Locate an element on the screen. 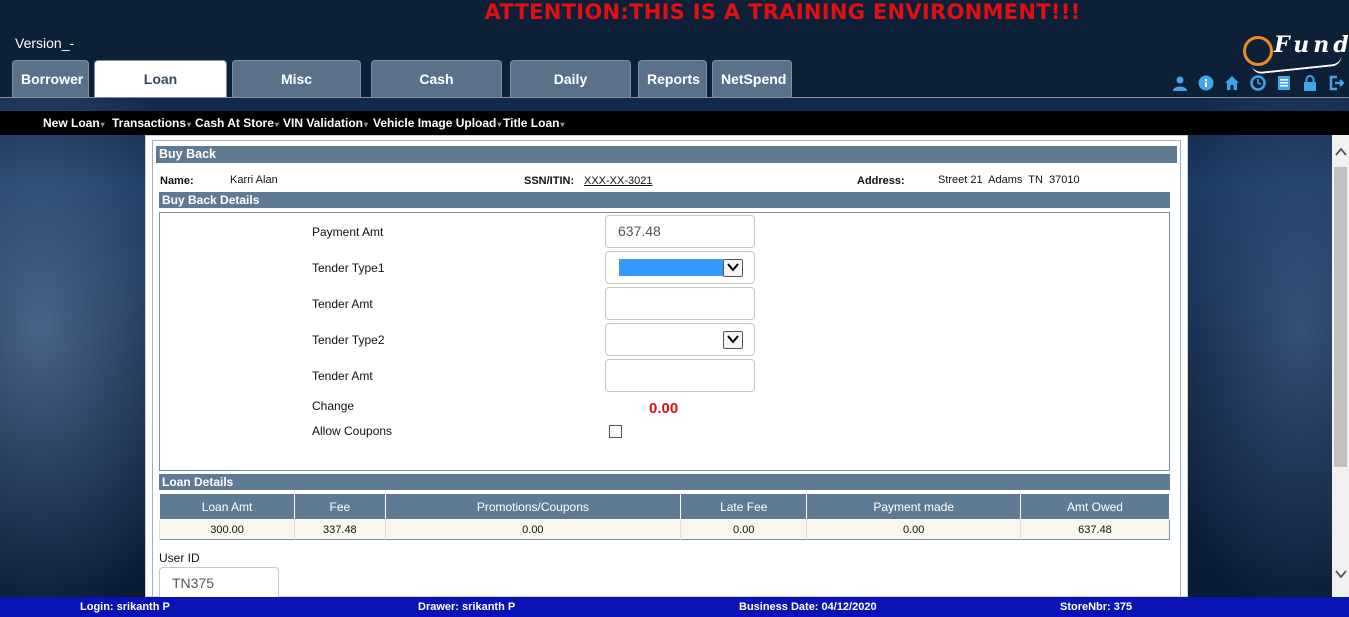  version-label: Version_- is located at coordinates (45, 43).